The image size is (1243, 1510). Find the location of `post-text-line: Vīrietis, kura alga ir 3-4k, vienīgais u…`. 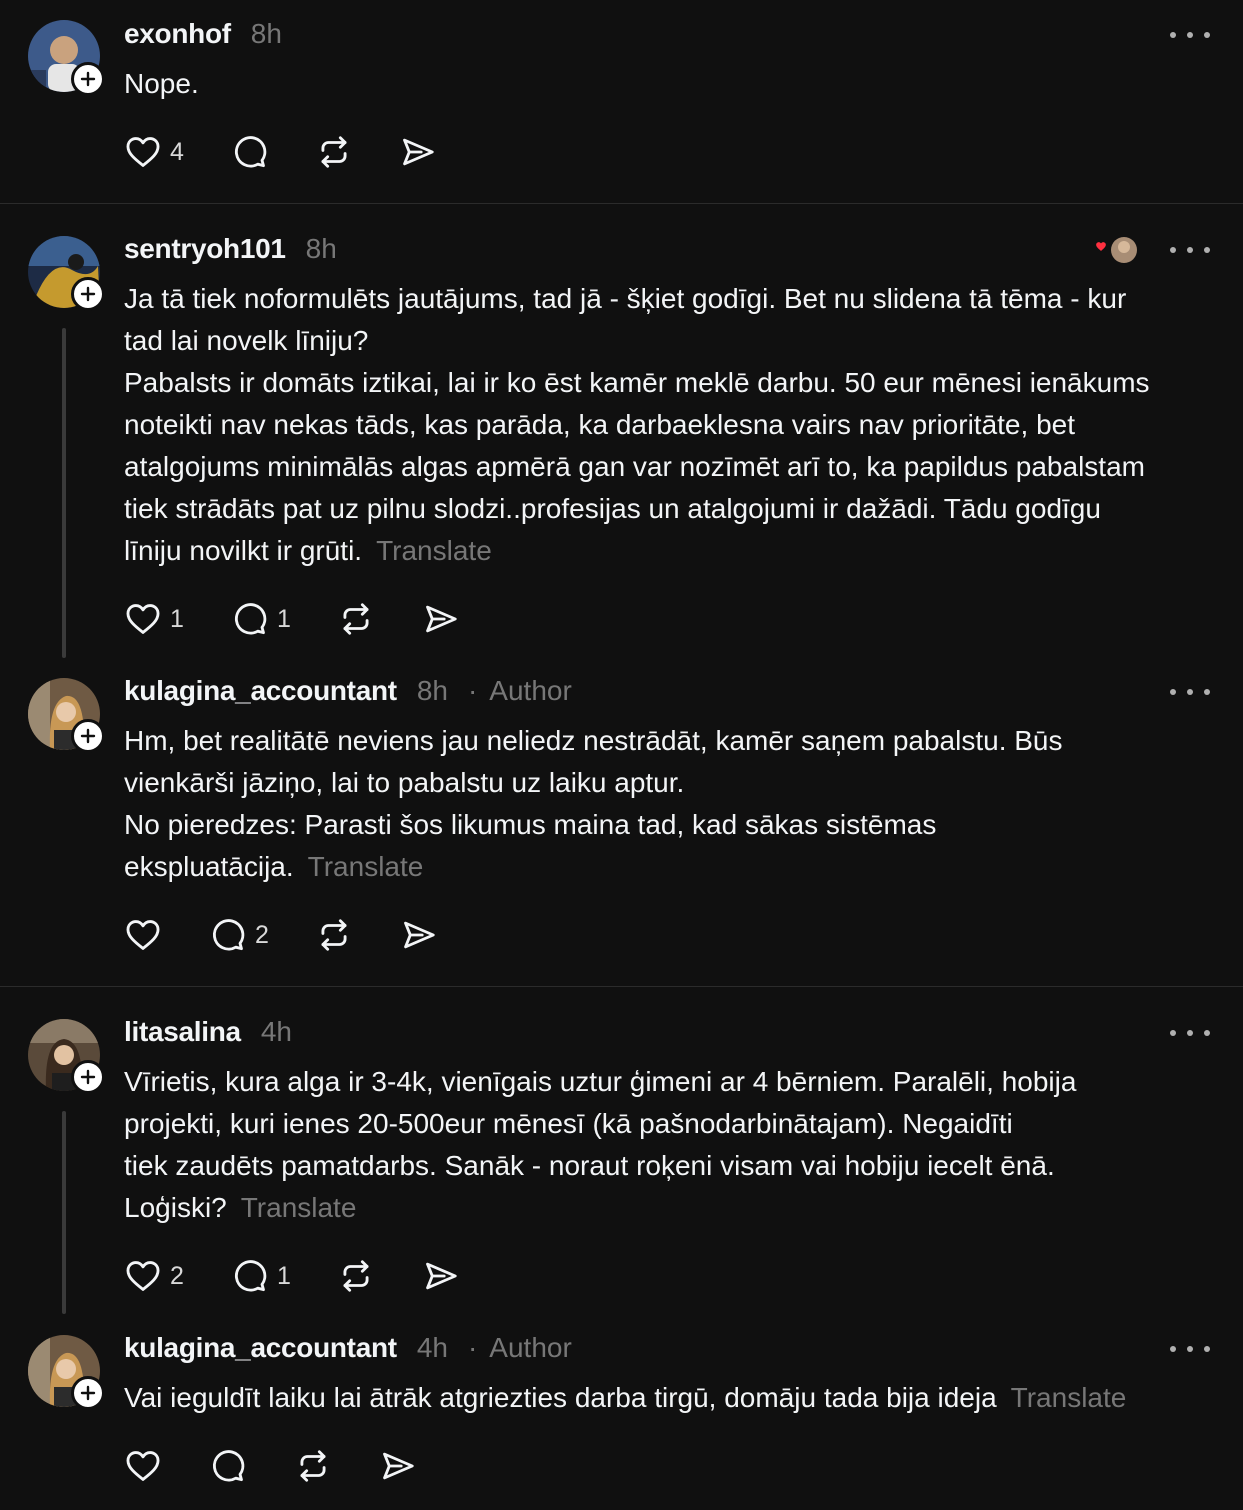

post-text-line: Vīrietis, kura alga ir 3-4k, vienīgais u… is located at coordinates (600, 1081).